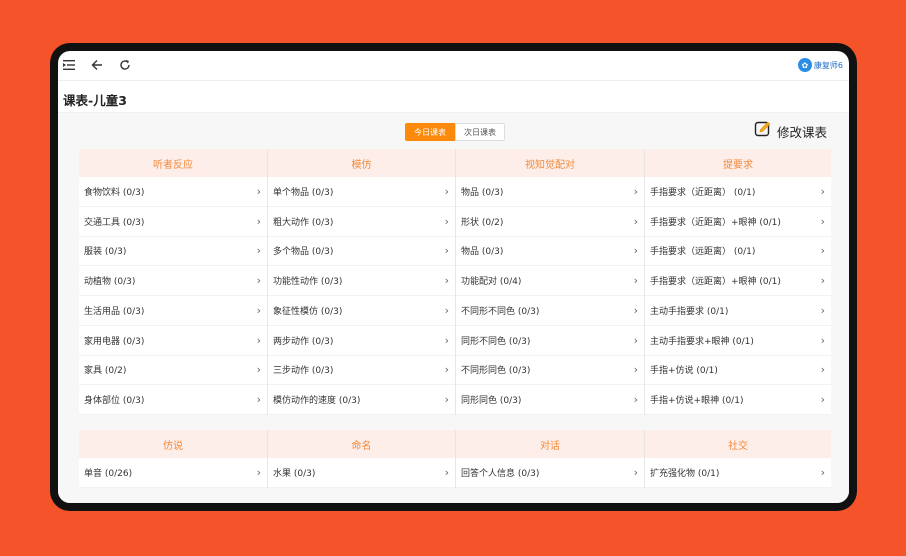 This screenshot has width=906, height=556. I want to click on course-item: 交通工具 (0/3) ›, so click(173, 221).